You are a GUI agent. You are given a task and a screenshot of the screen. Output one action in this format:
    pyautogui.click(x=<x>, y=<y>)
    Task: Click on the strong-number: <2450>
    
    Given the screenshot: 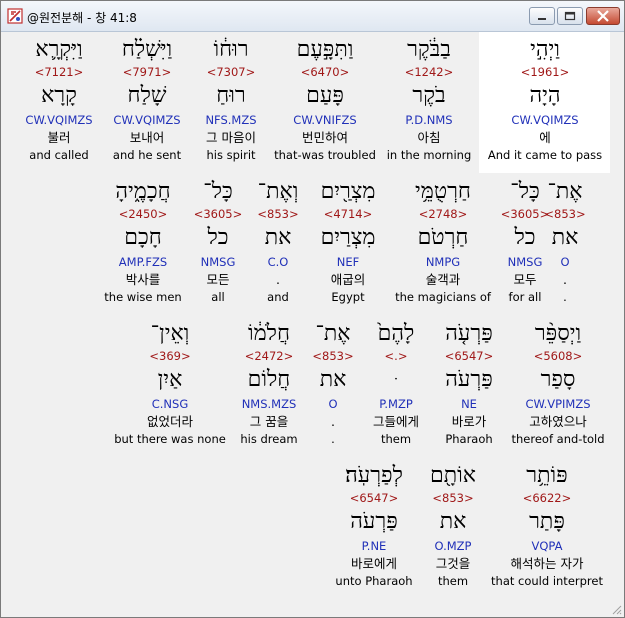 What is the action you would take?
    pyautogui.click(x=143, y=214)
    